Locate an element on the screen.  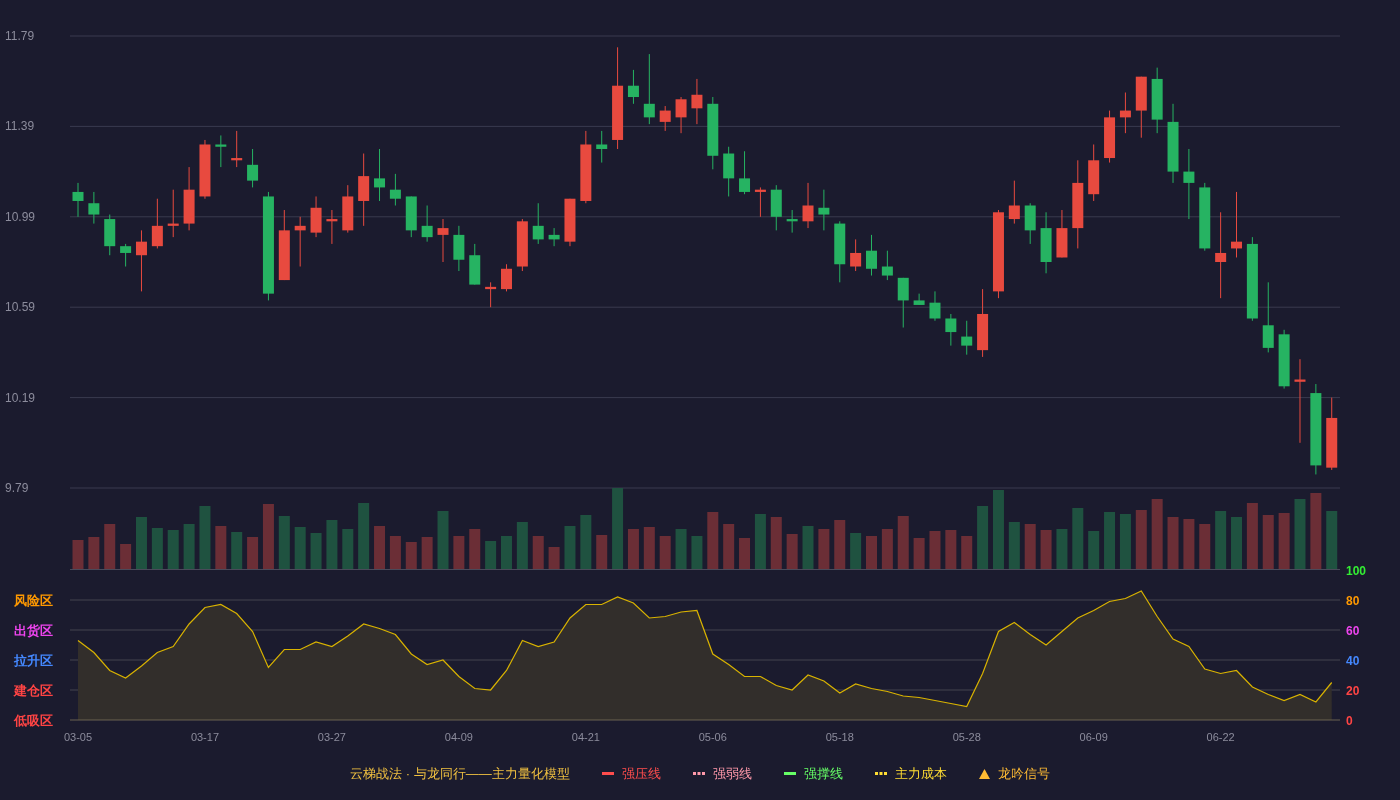
axis-label: 10.59 is located at coordinates (20, 307).